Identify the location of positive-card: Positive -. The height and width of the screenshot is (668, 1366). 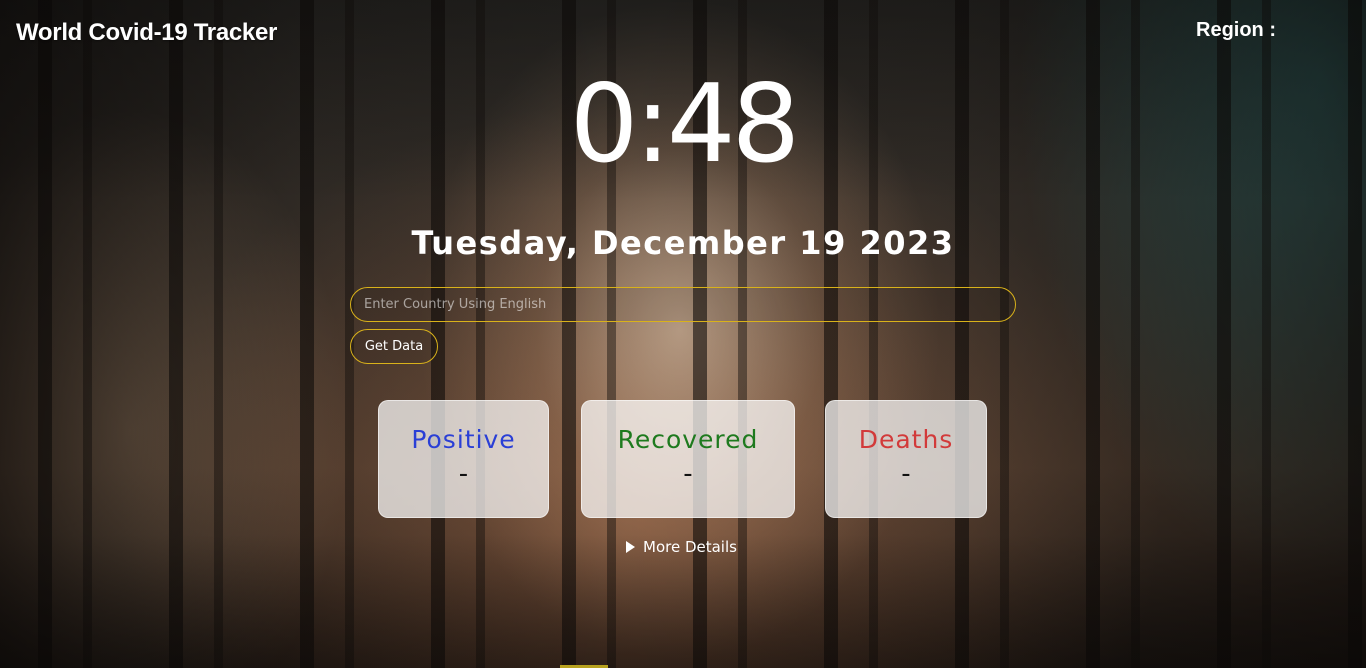
(463, 459).